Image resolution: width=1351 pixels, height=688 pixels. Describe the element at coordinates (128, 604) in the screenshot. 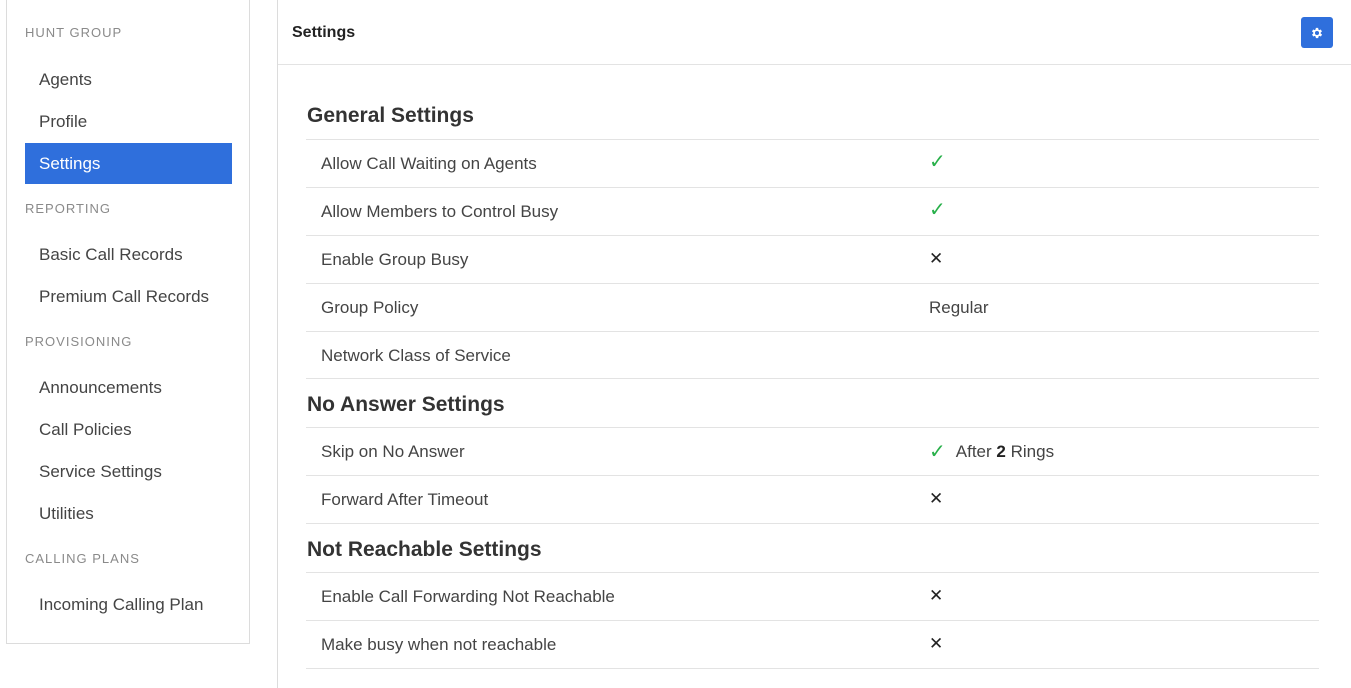

I see `sidebar-item-incoming-calling-plan: Incoming Calling Plan` at that location.